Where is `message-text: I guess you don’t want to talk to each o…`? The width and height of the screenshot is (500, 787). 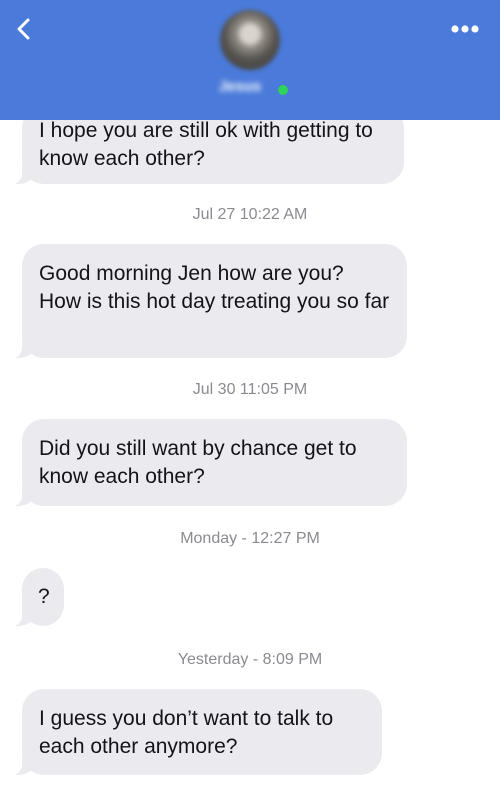
message-text: I guess you don’t want to talk to each o… is located at coordinates (186, 732).